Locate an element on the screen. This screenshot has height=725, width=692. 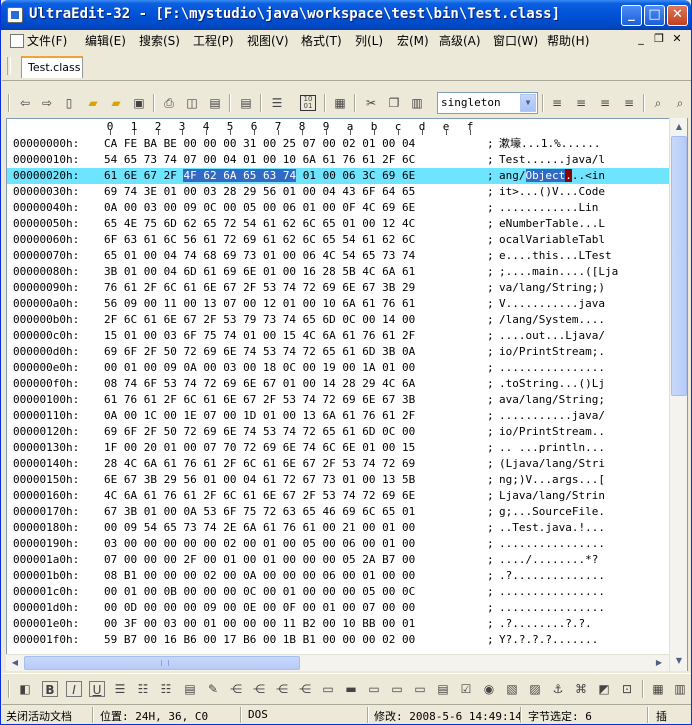
back-icon: ⇦ is located at coordinates (25, 103).